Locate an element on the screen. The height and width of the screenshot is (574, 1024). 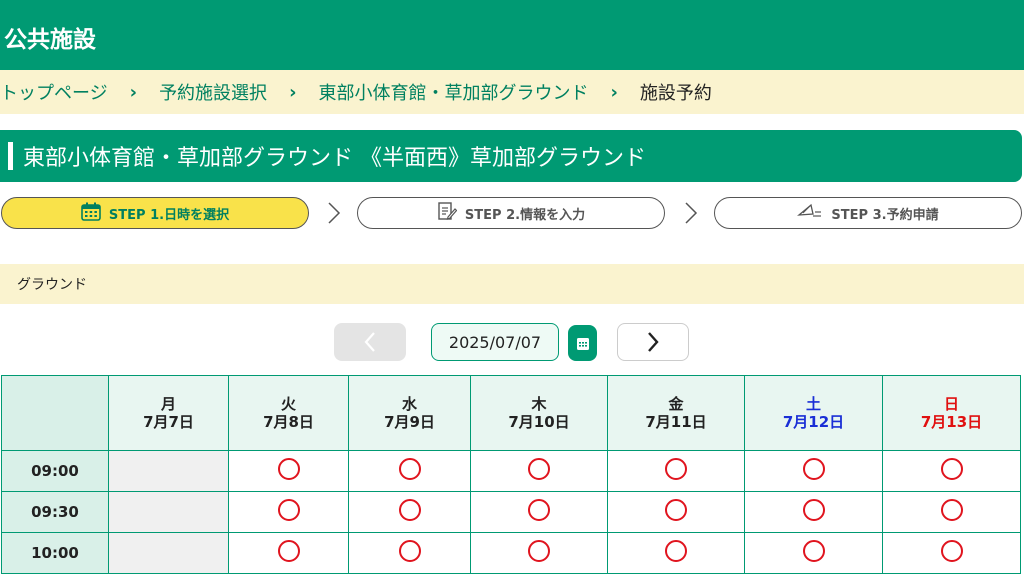
day-date: 7月12日 is located at coordinates (813, 422).